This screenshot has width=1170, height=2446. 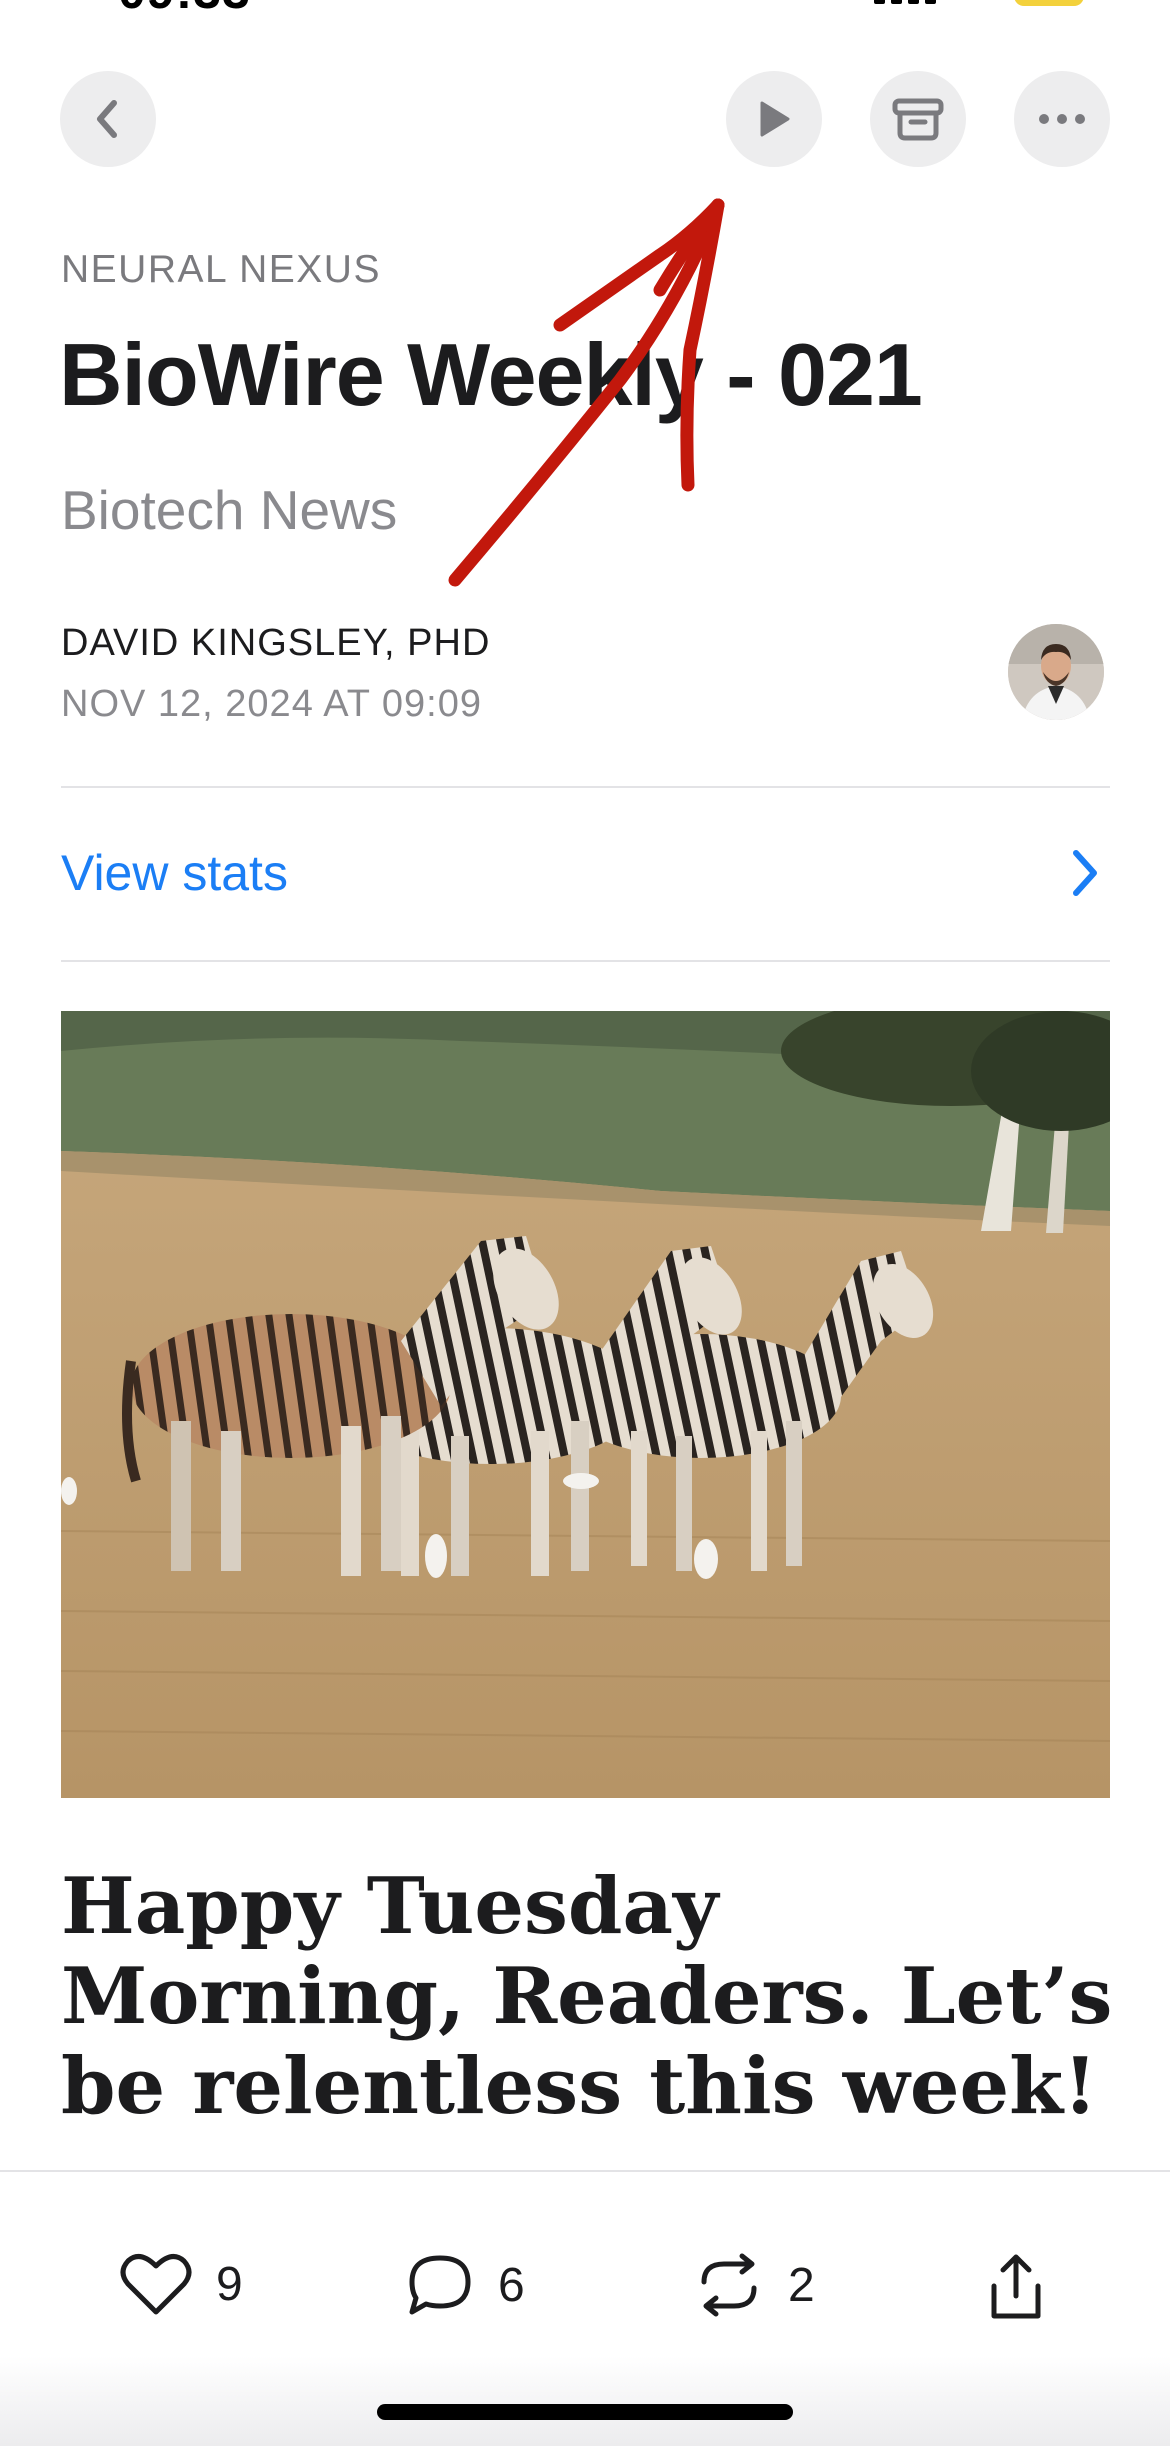 I want to click on play-icon, so click(x=775, y=119).